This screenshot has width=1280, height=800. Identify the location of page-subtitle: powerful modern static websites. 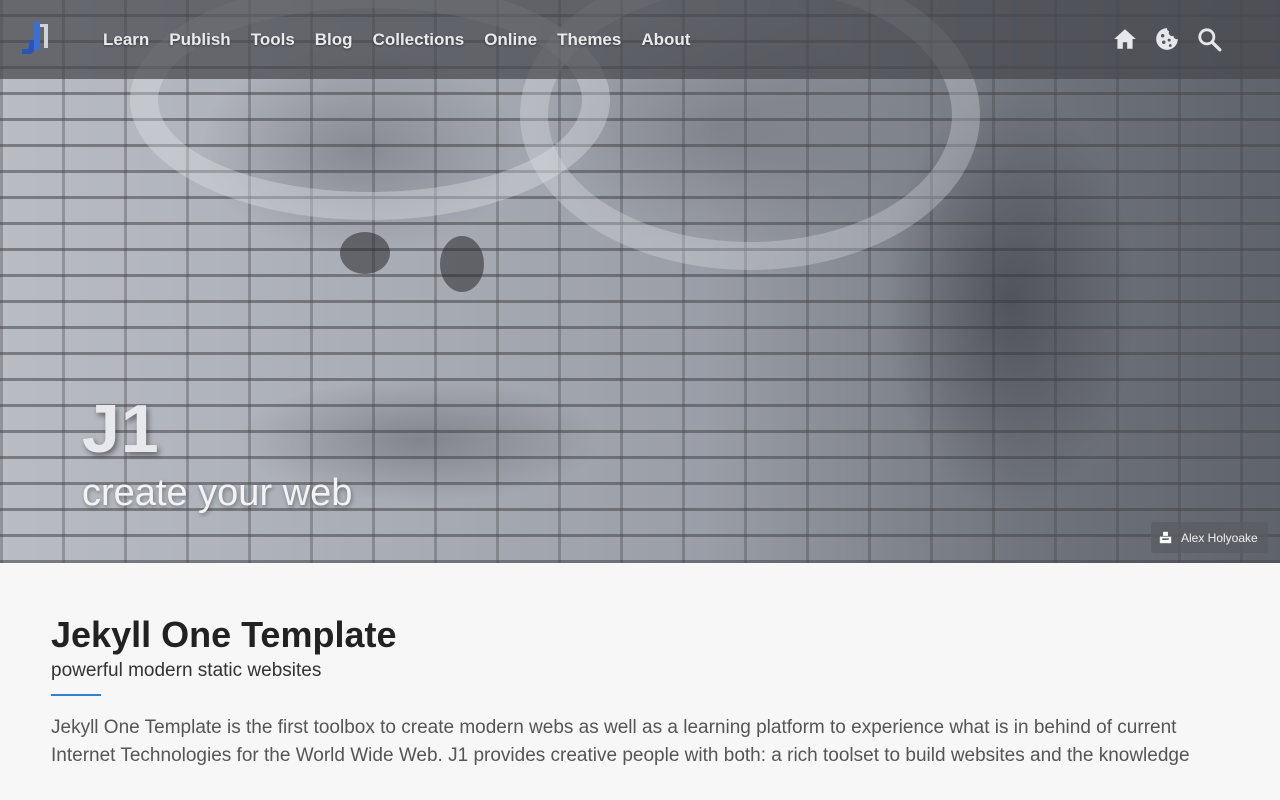
(186, 670).